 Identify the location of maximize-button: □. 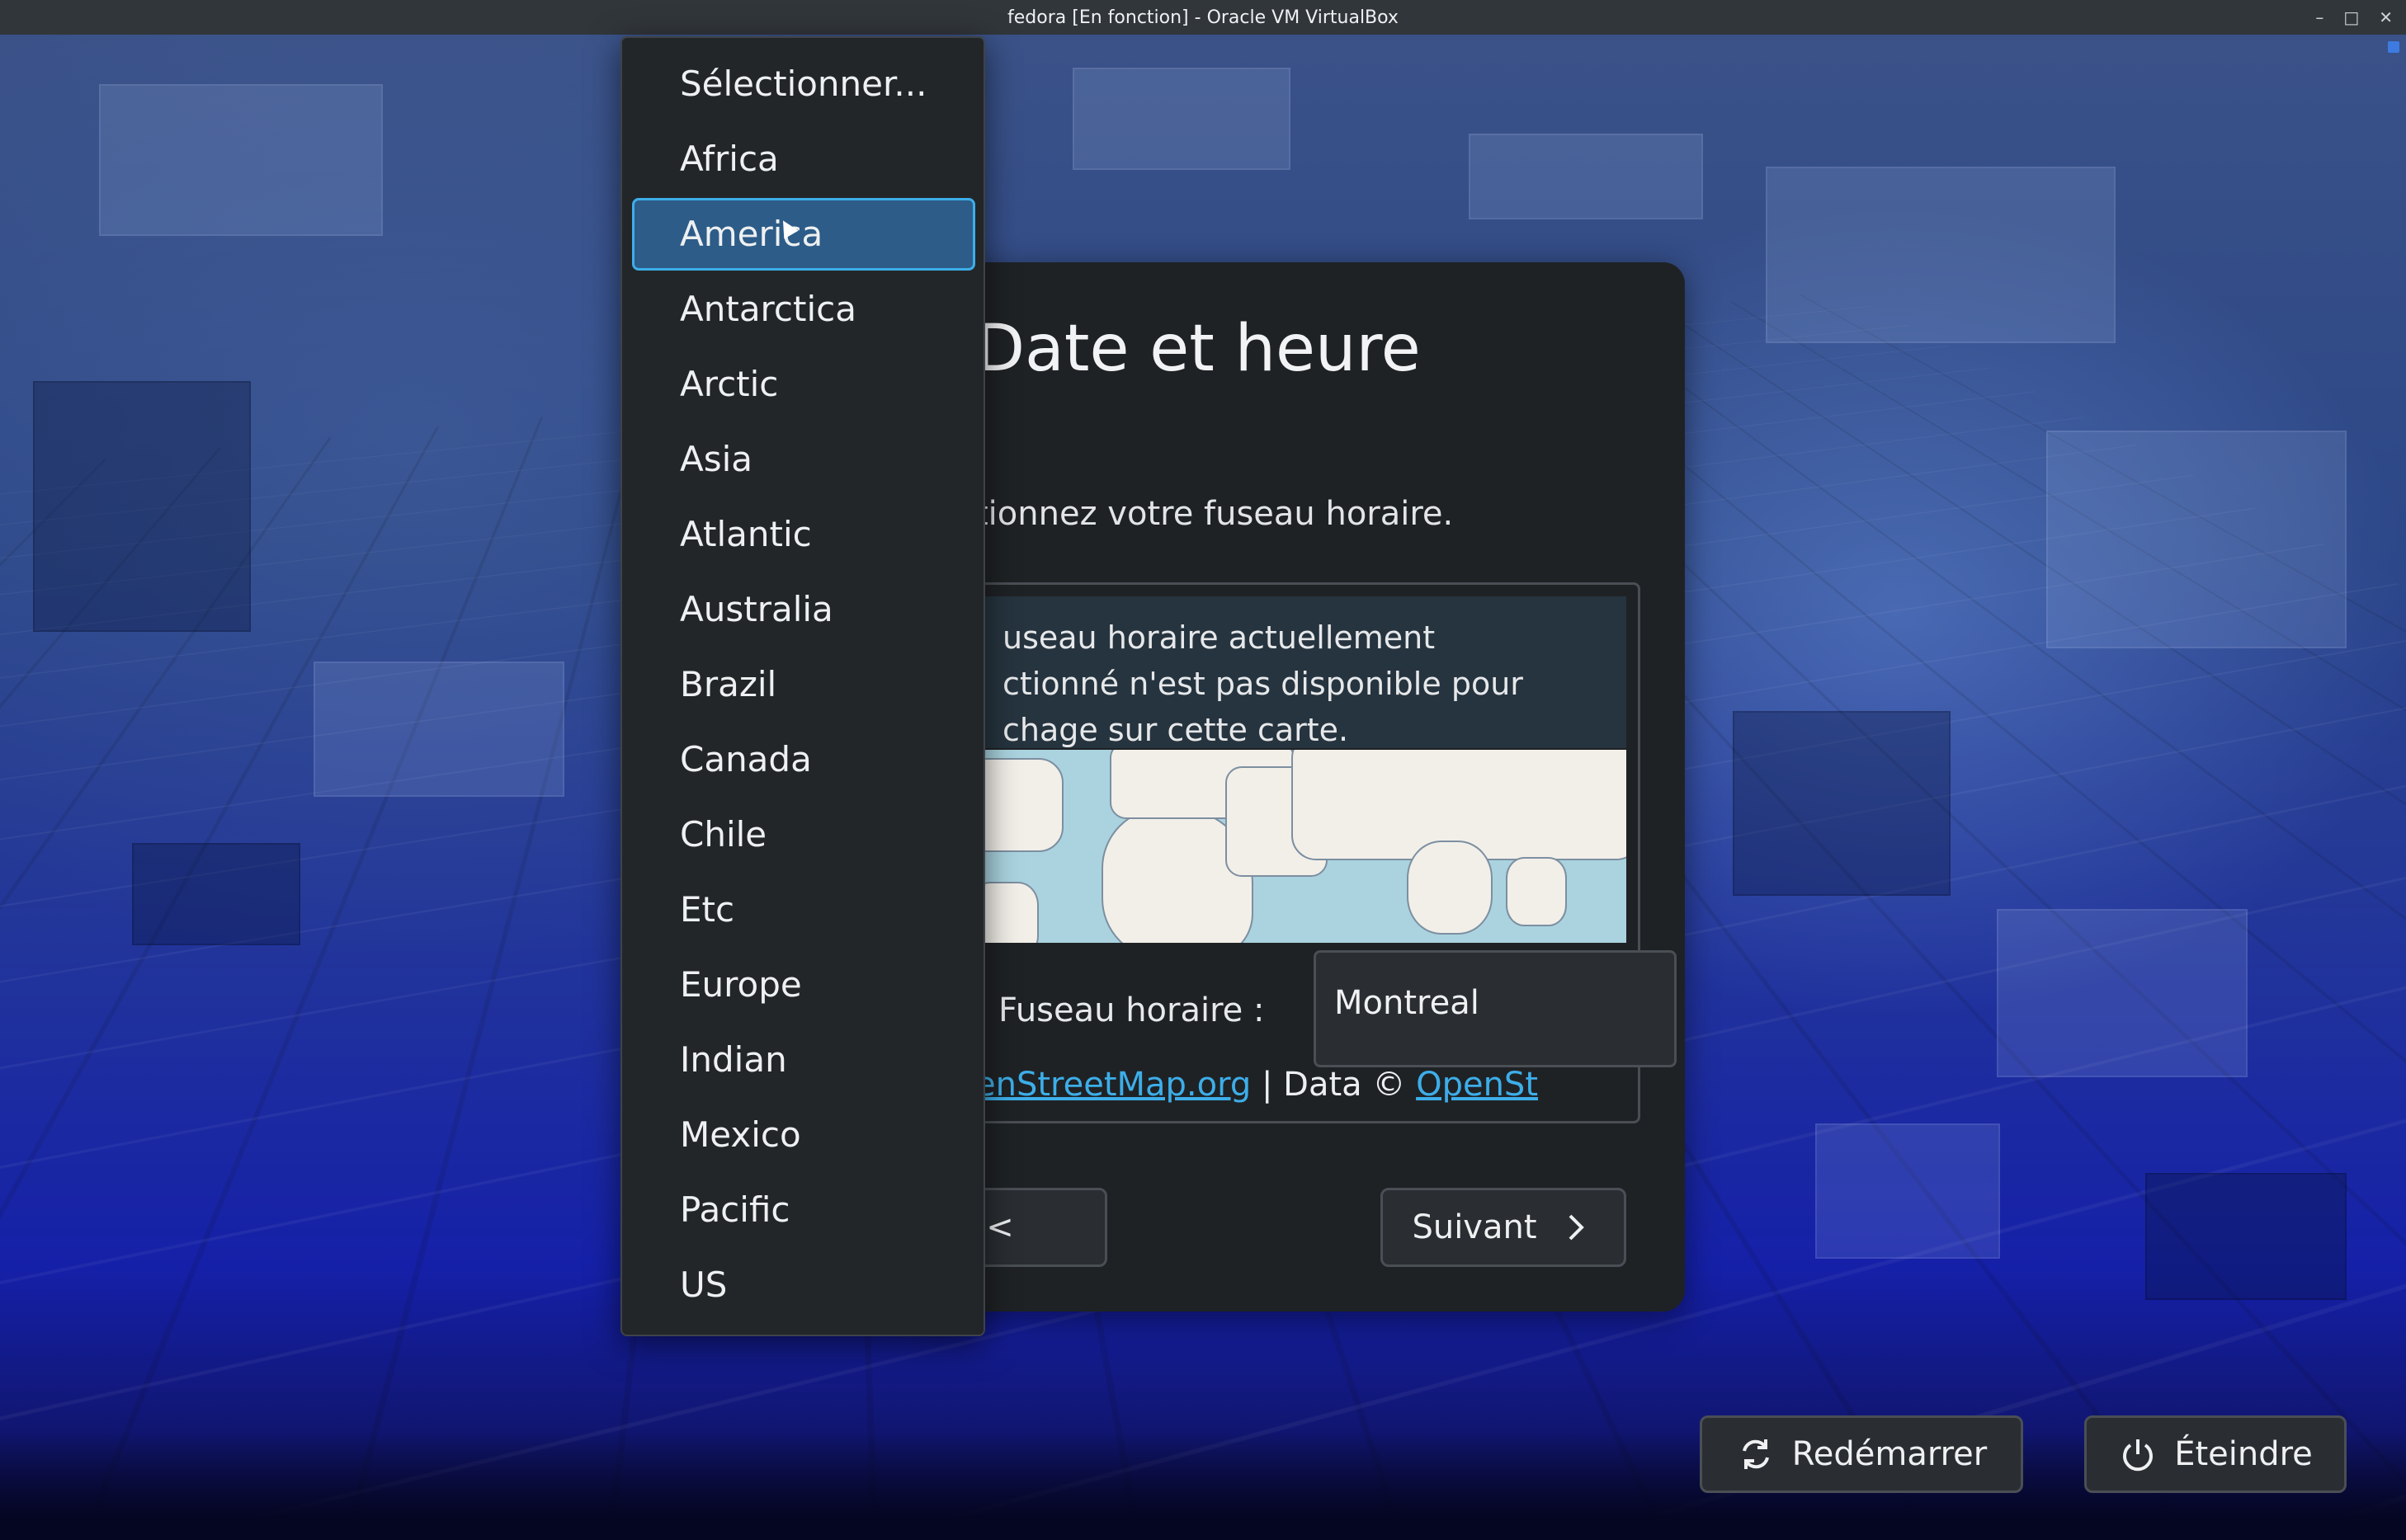
(2351, 17).